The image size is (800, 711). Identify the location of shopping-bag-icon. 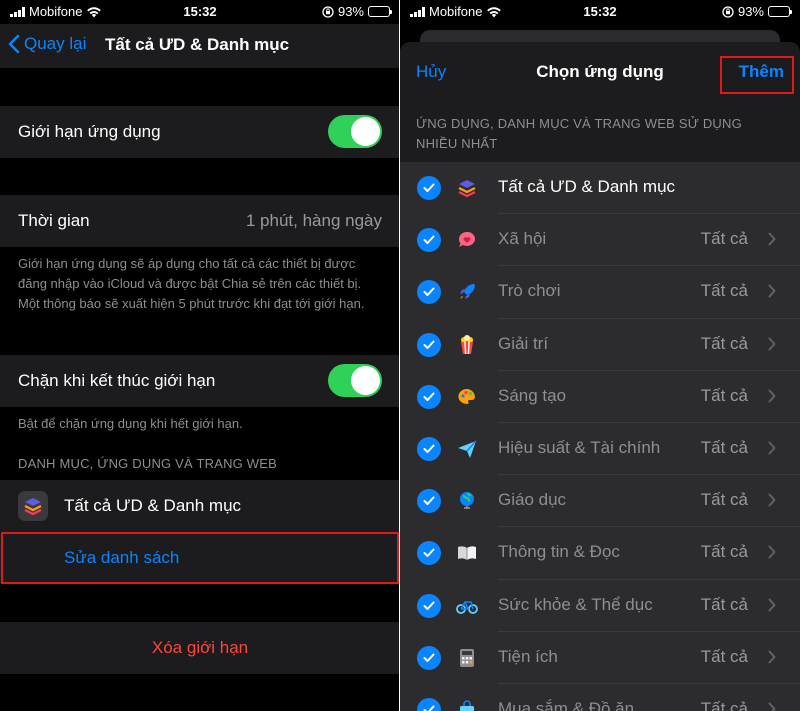
(467, 704).